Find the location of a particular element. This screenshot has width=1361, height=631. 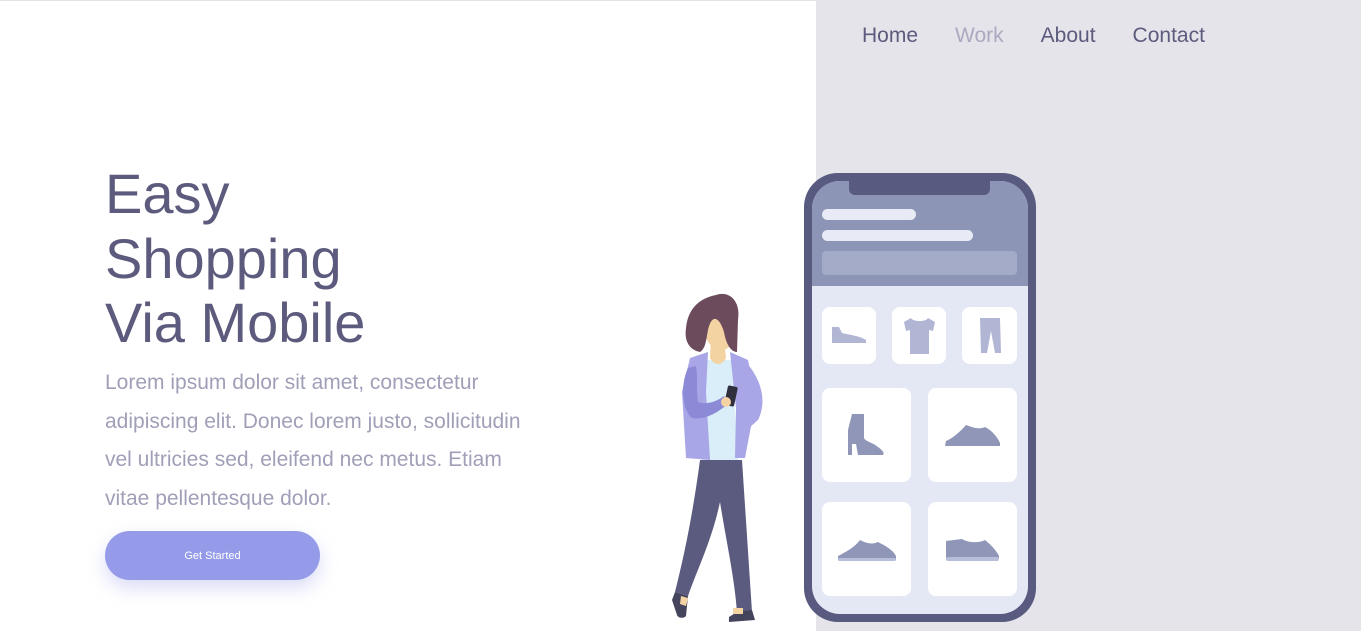

woman-figure is located at coordinates (717, 457).